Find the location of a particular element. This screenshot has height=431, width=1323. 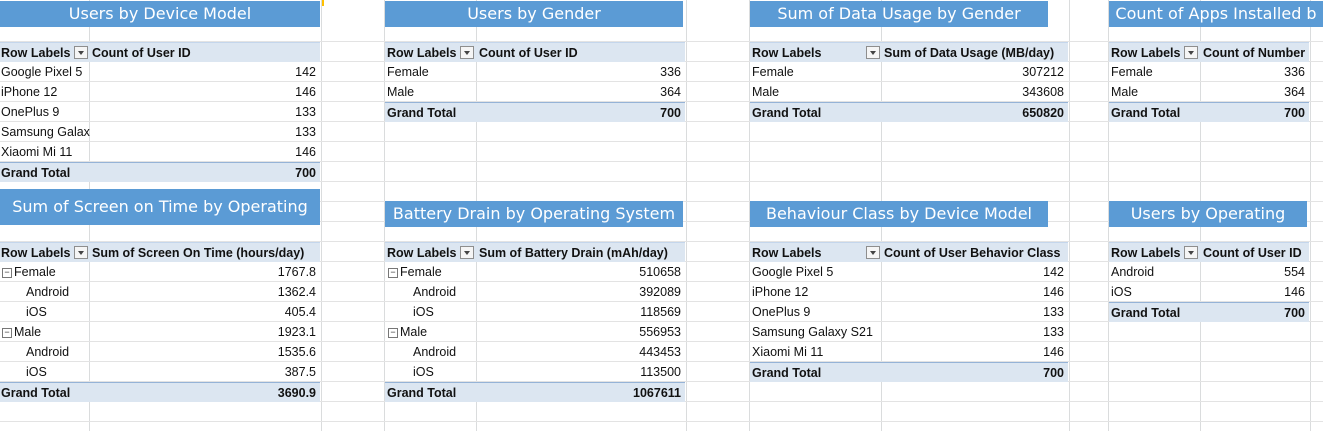

row-value: 392089 is located at coordinates (660, 292).